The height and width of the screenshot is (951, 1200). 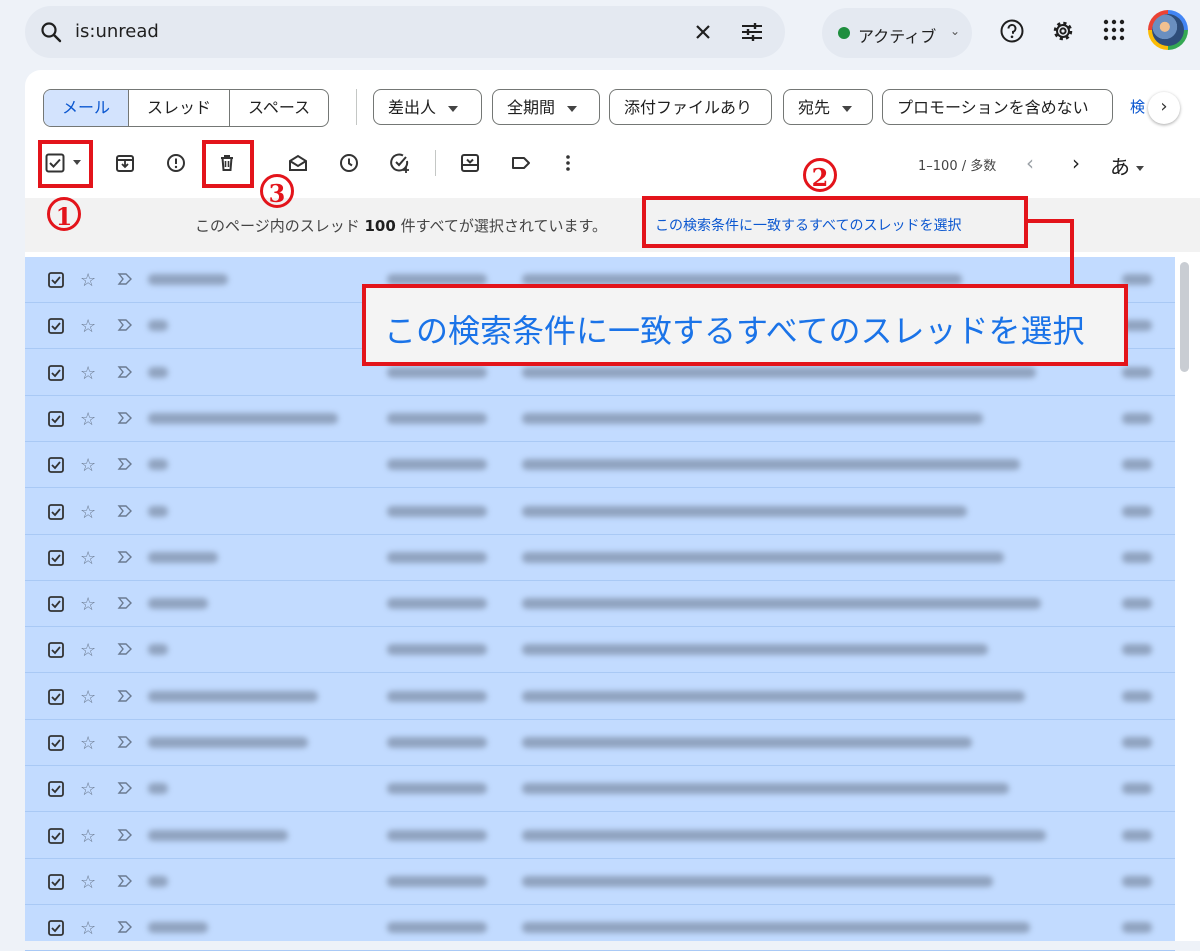 I want to click on date-filter-chip: 全期間, so click(x=546, y=107).